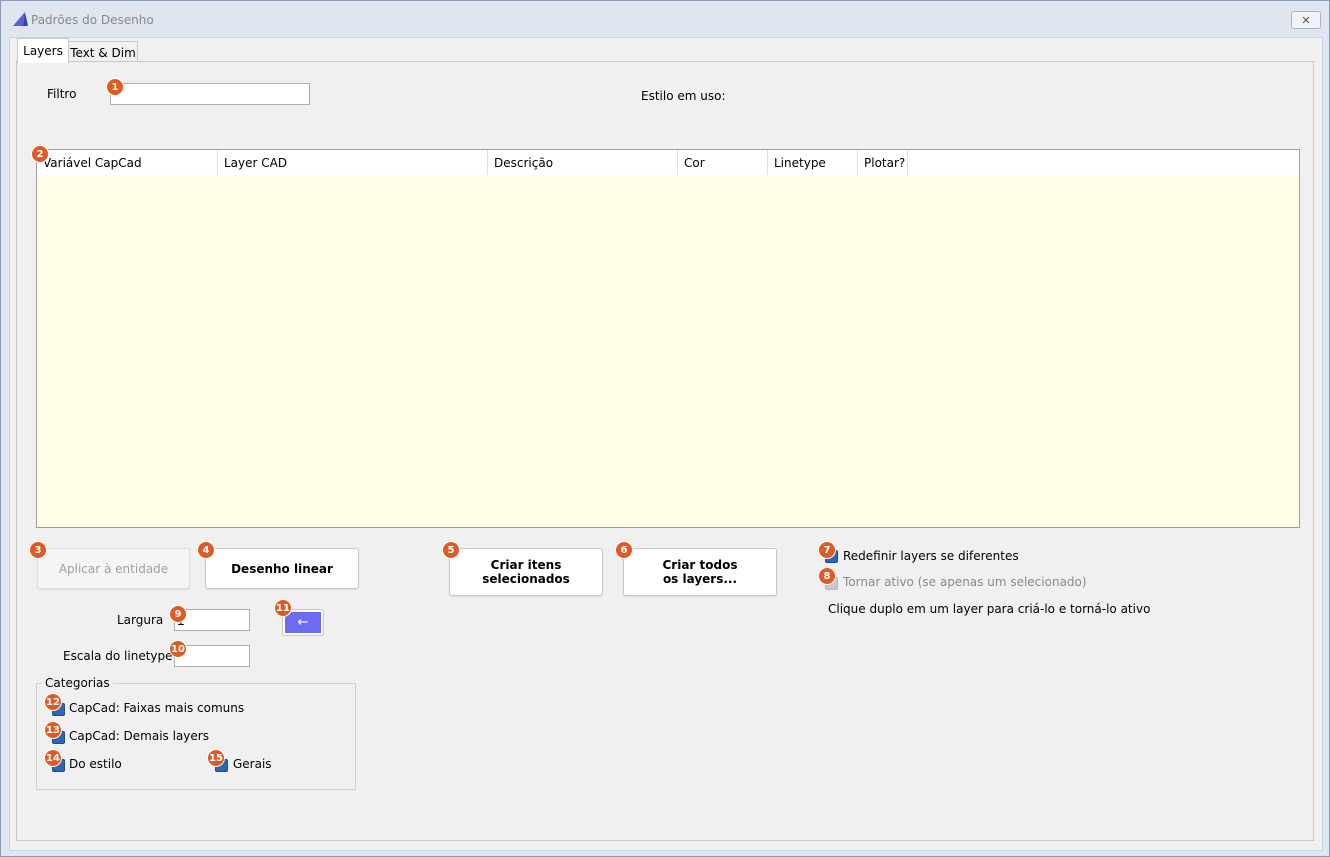  I want to click on style-in-use-label: Estilo em uso:, so click(683, 96).